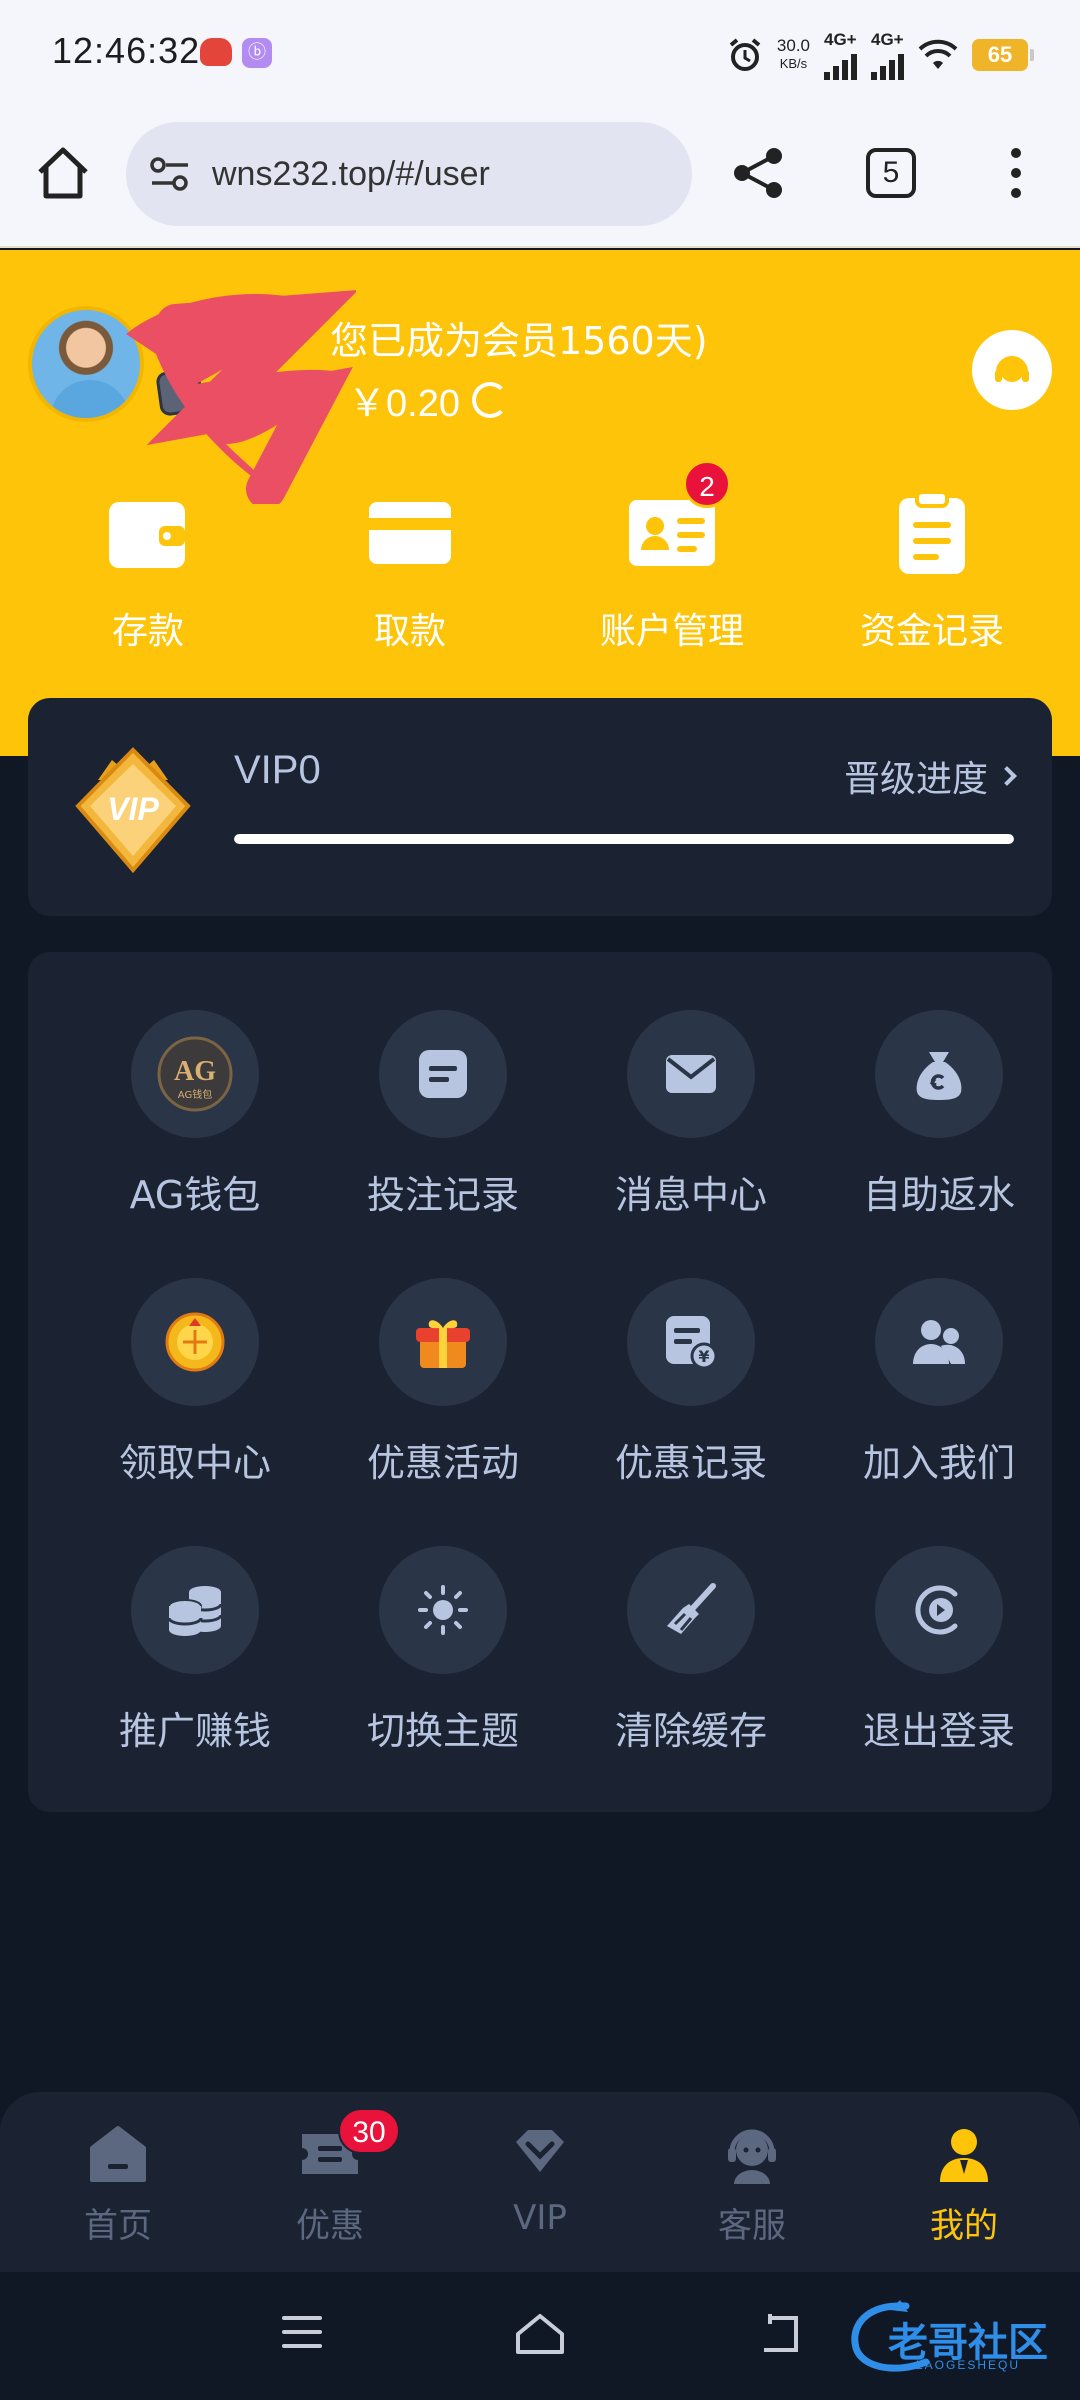  Describe the element at coordinates (369, 2131) in the screenshot. I see `notification-badge: 30` at that location.